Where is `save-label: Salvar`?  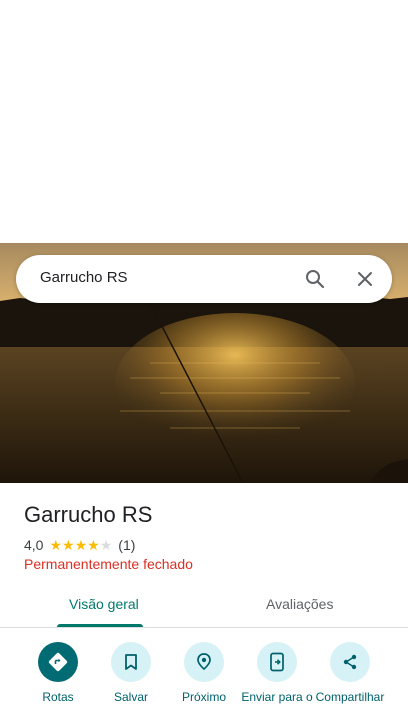
save-label: Salvar is located at coordinates (130, 697).